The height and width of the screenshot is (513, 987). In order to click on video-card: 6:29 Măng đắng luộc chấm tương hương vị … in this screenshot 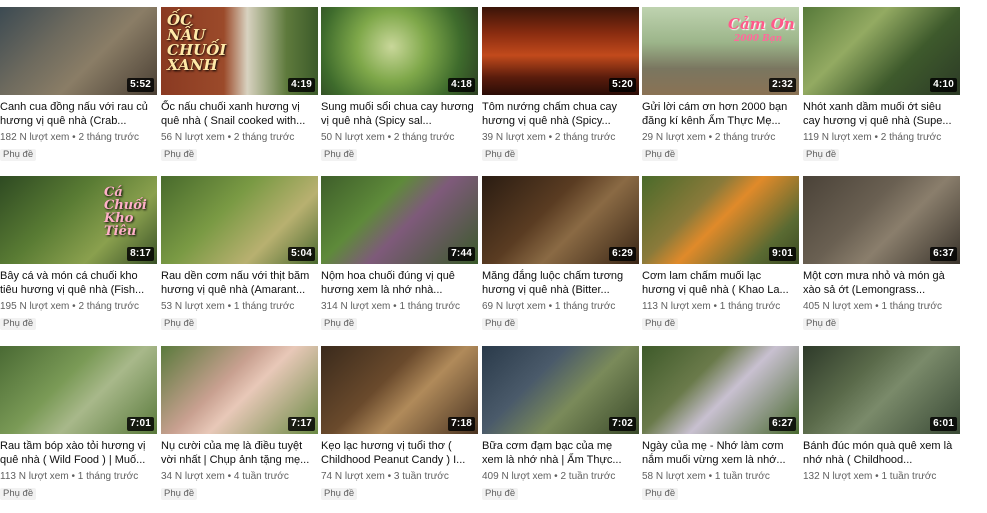, I will do `click(560, 257)`.